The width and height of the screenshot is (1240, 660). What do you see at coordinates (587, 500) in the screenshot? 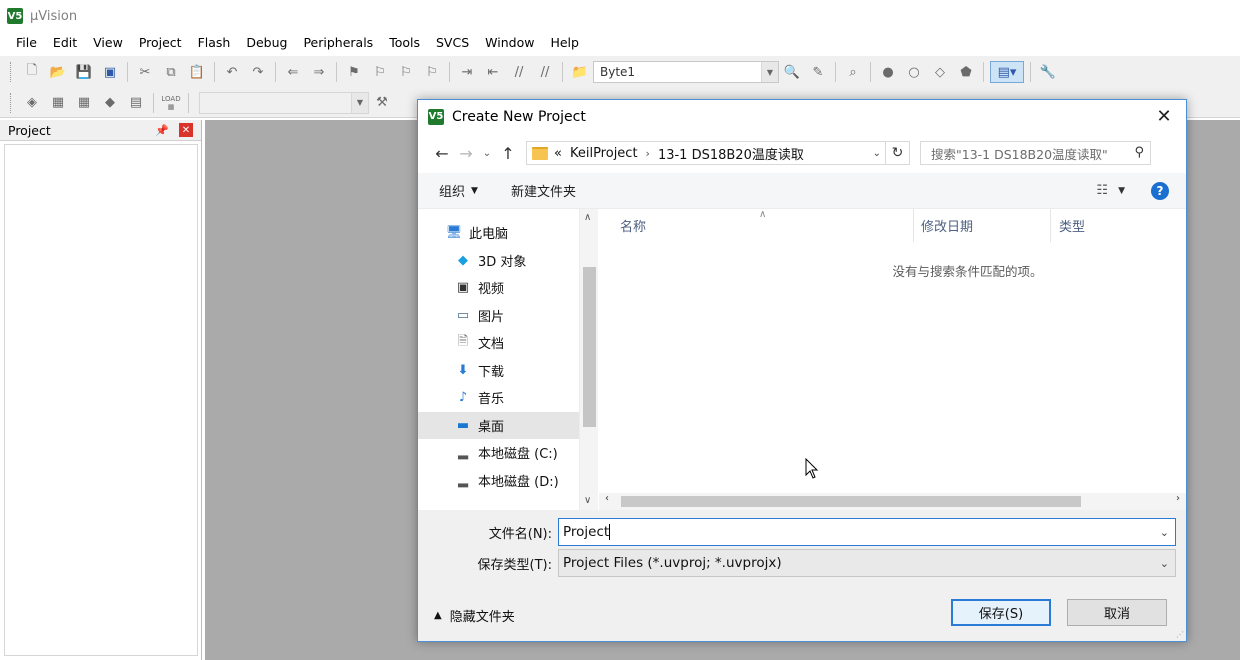
I see `chevron-down-icon: ∨` at bounding box center [587, 500].